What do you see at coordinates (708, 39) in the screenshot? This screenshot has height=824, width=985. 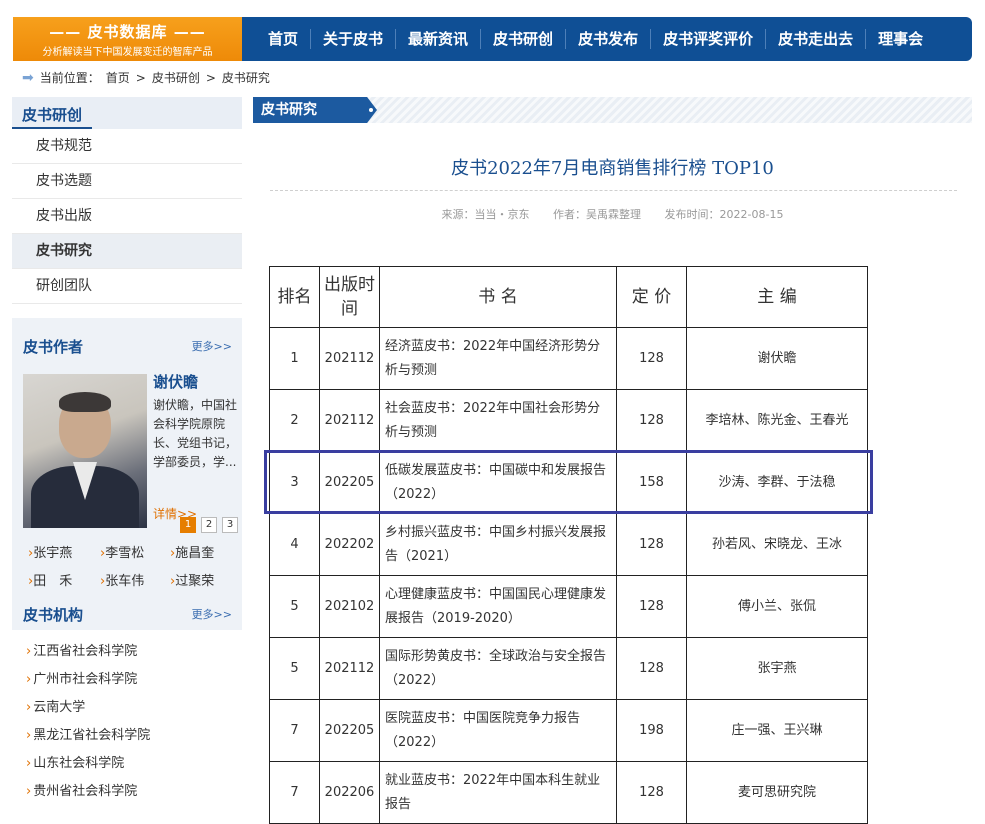 I see `nav-awards: 皮书评奖评价` at bounding box center [708, 39].